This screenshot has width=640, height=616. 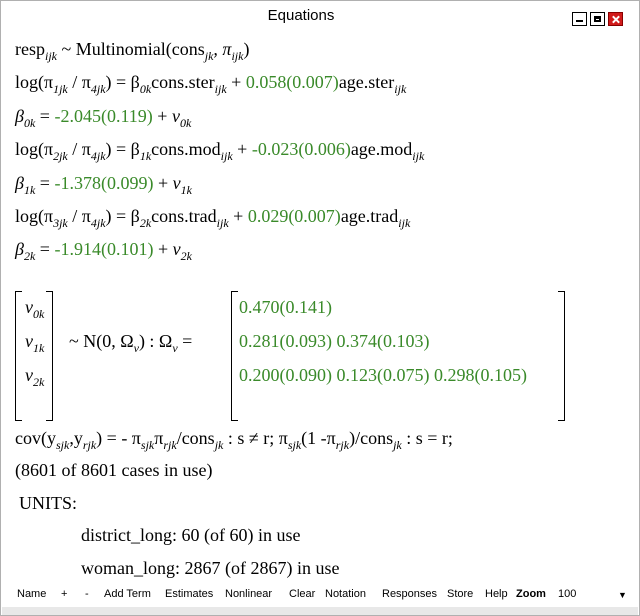 I want to click on vector-entry: v1k, so click(x=35, y=343).